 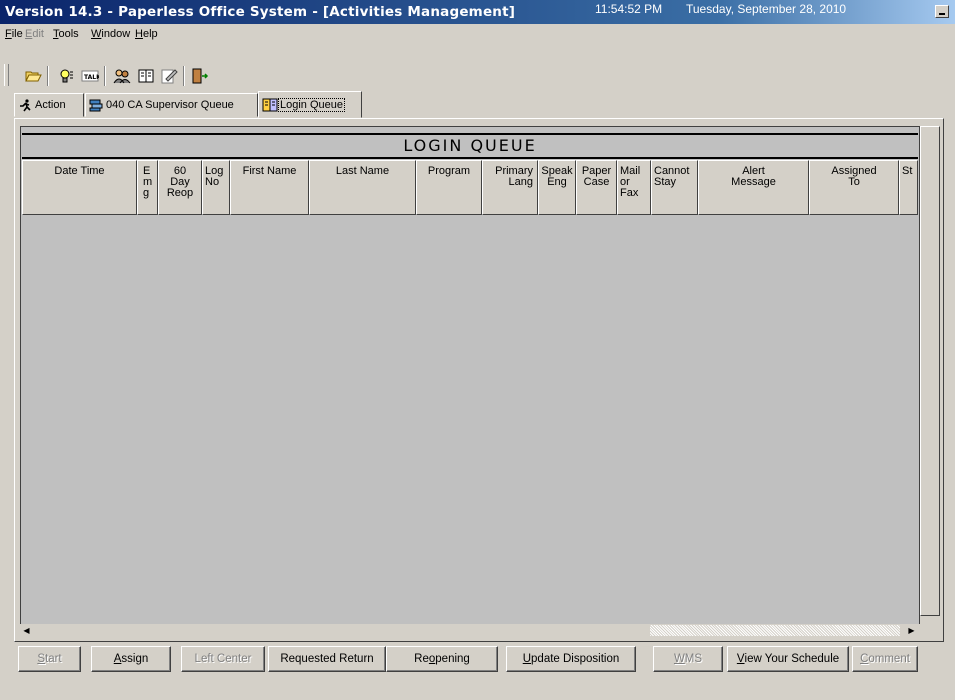 I want to click on horizontal-scrollbar: ◀ ▶, so click(x=470, y=630).